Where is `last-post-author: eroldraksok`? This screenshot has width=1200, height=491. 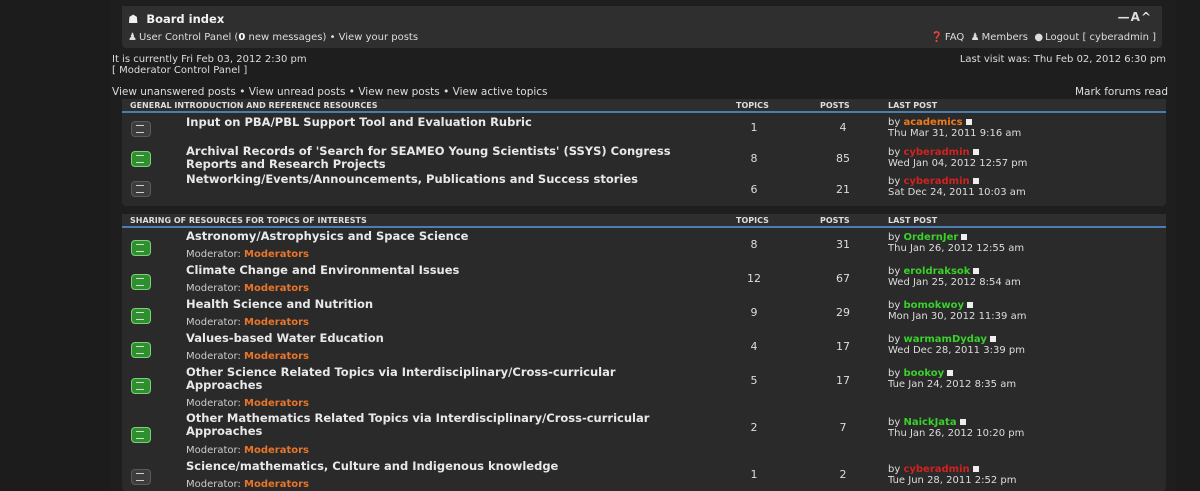
last-post-author: eroldraksok is located at coordinates (936, 271).